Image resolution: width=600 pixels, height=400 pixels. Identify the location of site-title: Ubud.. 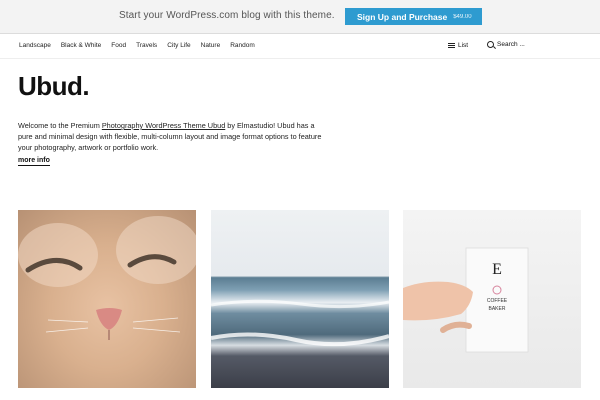
(54, 86).